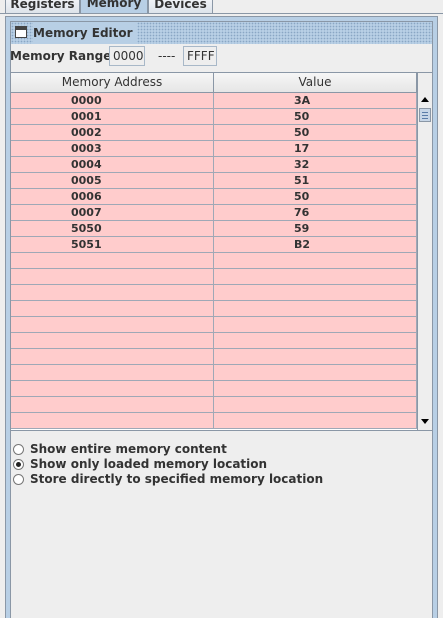 Image resolution: width=443 pixels, height=618 pixels. Describe the element at coordinates (112, 100) in the screenshot. I see `address-cell: 0000` at that location.